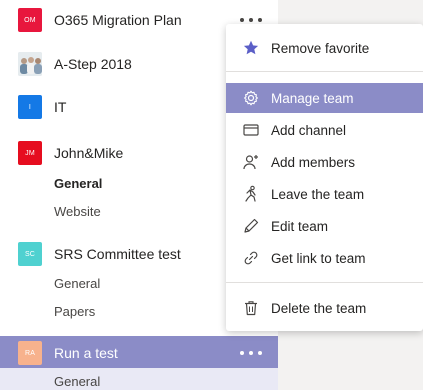 The width and height of the screenshot is (423, 390). I want to click on team-name: Run a test, so click(86, 353).